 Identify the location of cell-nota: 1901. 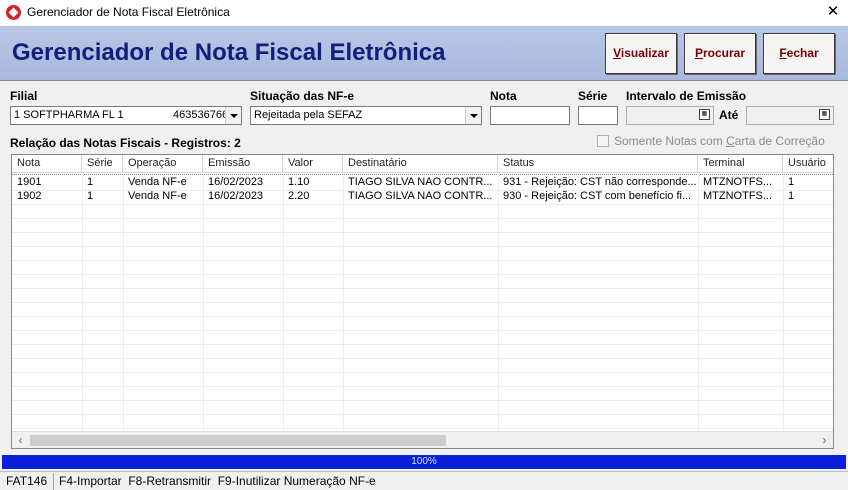
(29, 182).